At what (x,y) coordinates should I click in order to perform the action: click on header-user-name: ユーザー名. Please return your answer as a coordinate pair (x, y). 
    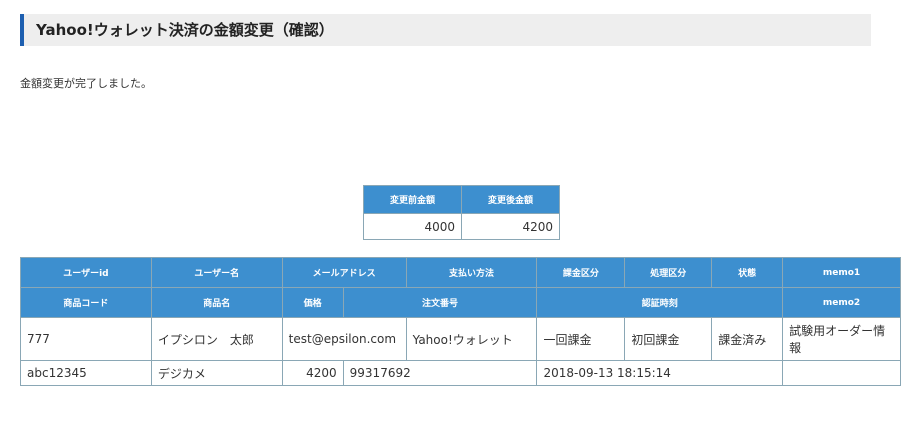
    Looking at the image, I should click on (216, 272).